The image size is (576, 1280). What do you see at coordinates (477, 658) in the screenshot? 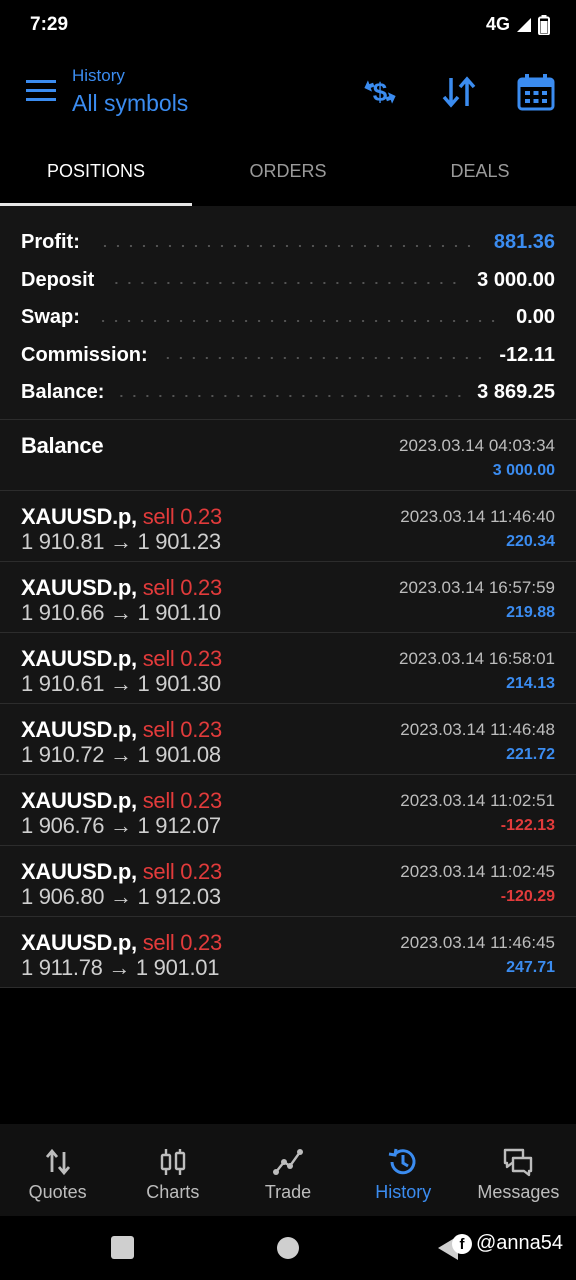
I see `deal-date: 2023.03.14 16:58:01` at bounding box center [477, 658].